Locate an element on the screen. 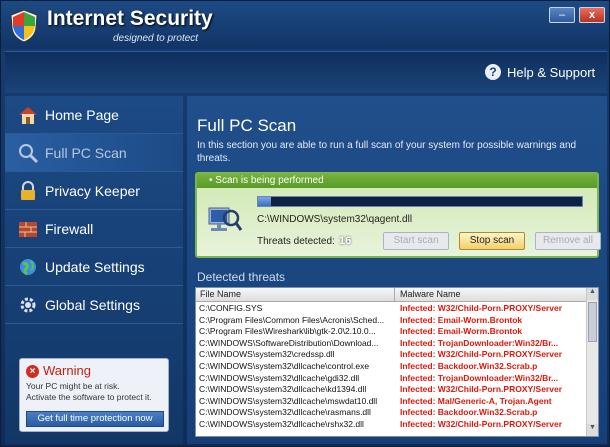 The image size is (610, 447). remove-all-button: Remove all is located at coordinates (568, 241).